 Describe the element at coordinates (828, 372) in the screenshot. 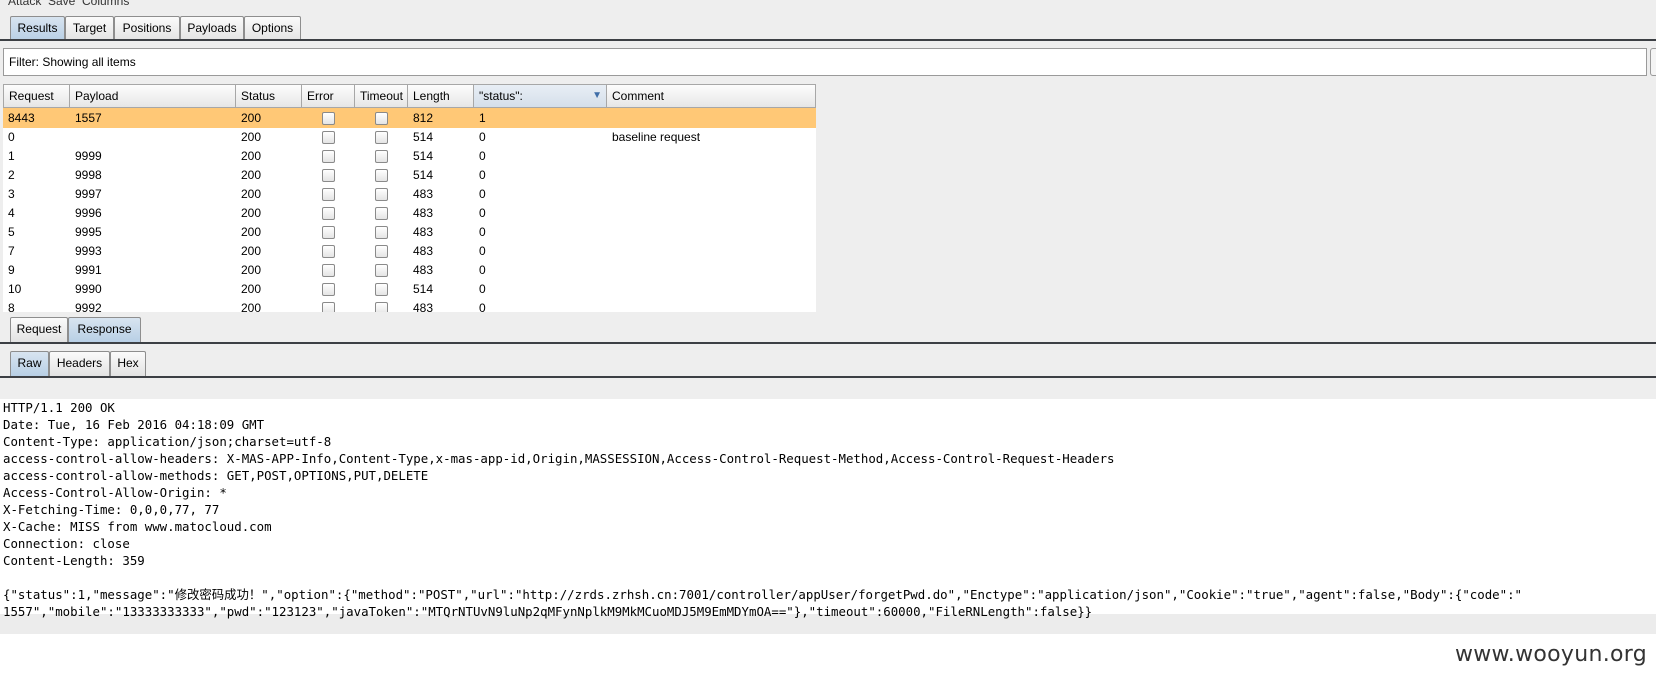

I see `view-tabbar: Raw Headers Hex` at that location.